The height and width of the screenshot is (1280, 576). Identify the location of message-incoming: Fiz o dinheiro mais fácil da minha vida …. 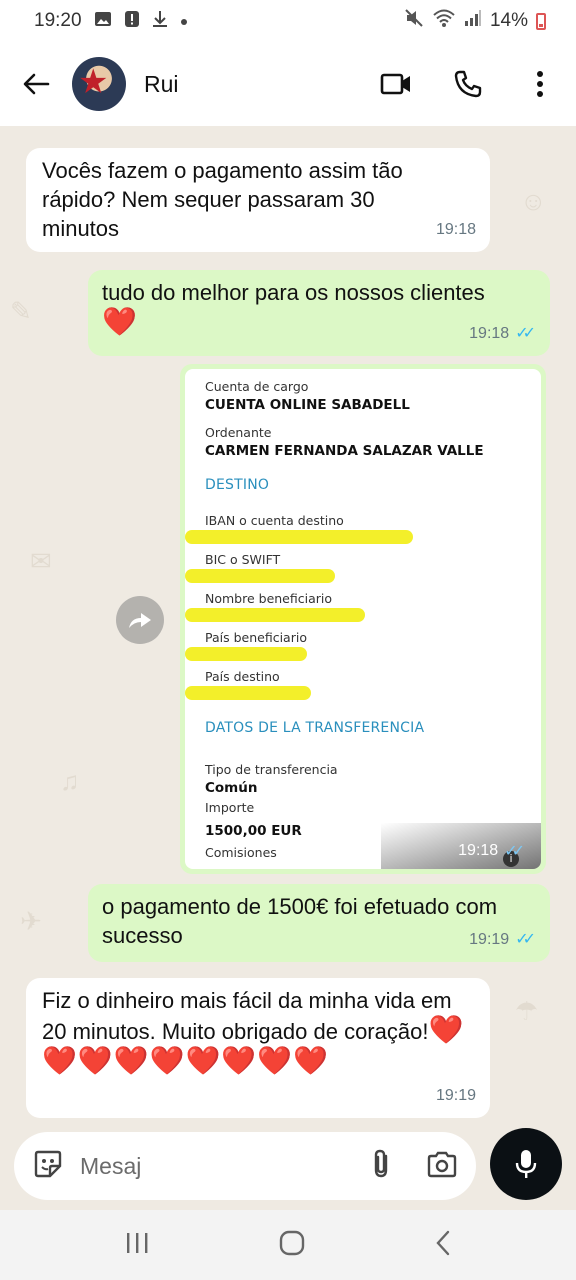
(258, 1048).